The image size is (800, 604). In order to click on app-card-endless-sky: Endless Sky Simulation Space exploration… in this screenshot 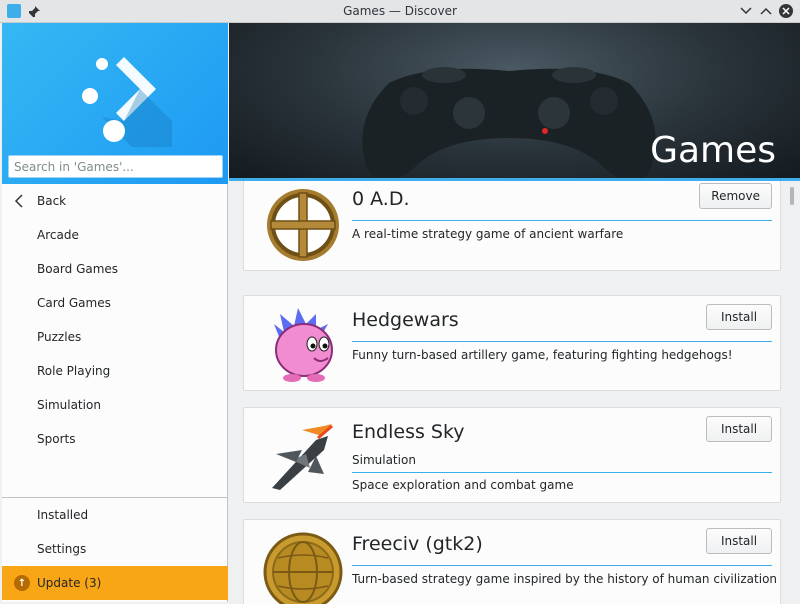, I will do `click(512, 455)`.